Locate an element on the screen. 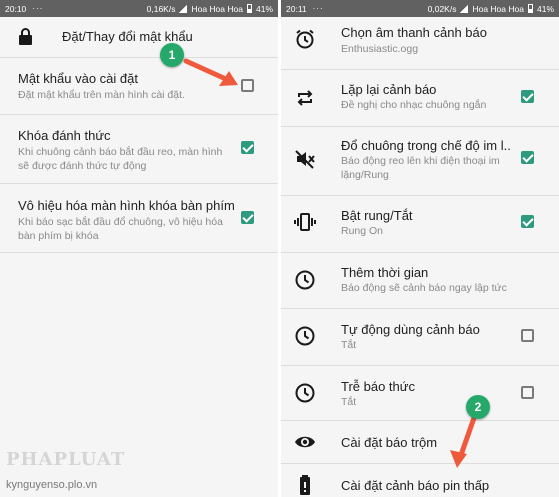 Image resolution: width=559 pixels, height=497 pixels. settings-password-checkbox is located at coordinates (247, 85).